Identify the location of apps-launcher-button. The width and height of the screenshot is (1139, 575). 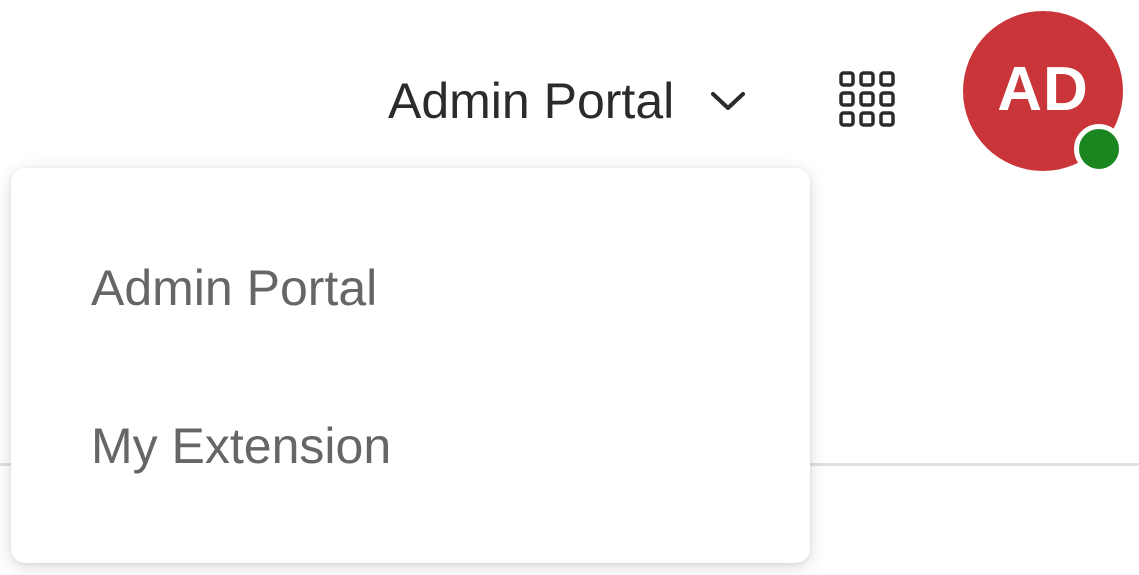
(867, 99).